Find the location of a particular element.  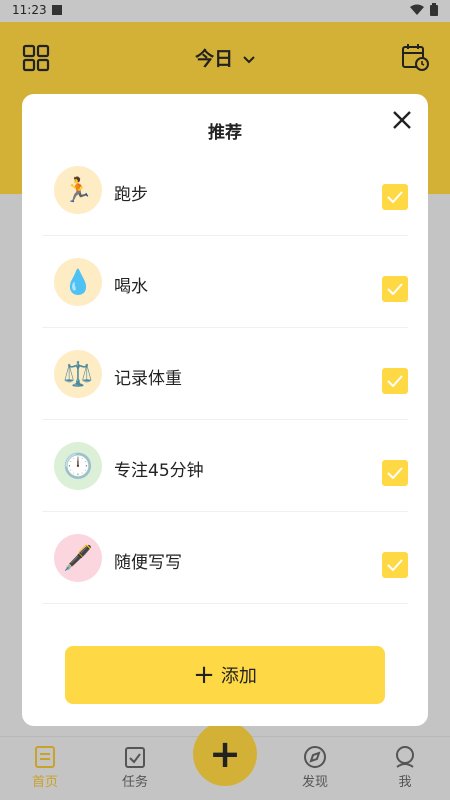

chevron-down-icon is located at coordinates (249, 59).